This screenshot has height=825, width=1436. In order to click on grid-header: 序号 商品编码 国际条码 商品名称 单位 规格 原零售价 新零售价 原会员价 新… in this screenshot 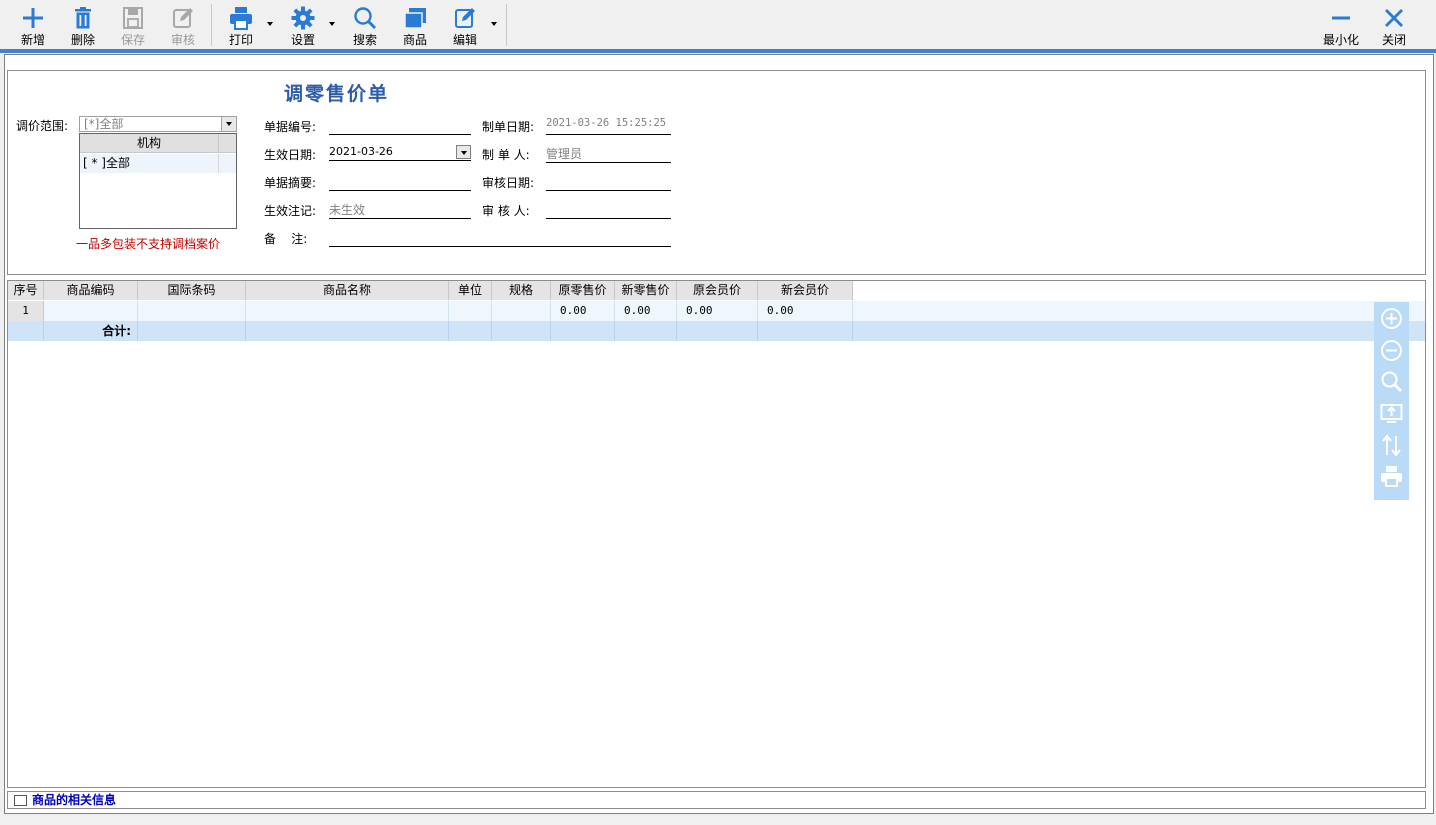, I will do `click(430, 290)`.